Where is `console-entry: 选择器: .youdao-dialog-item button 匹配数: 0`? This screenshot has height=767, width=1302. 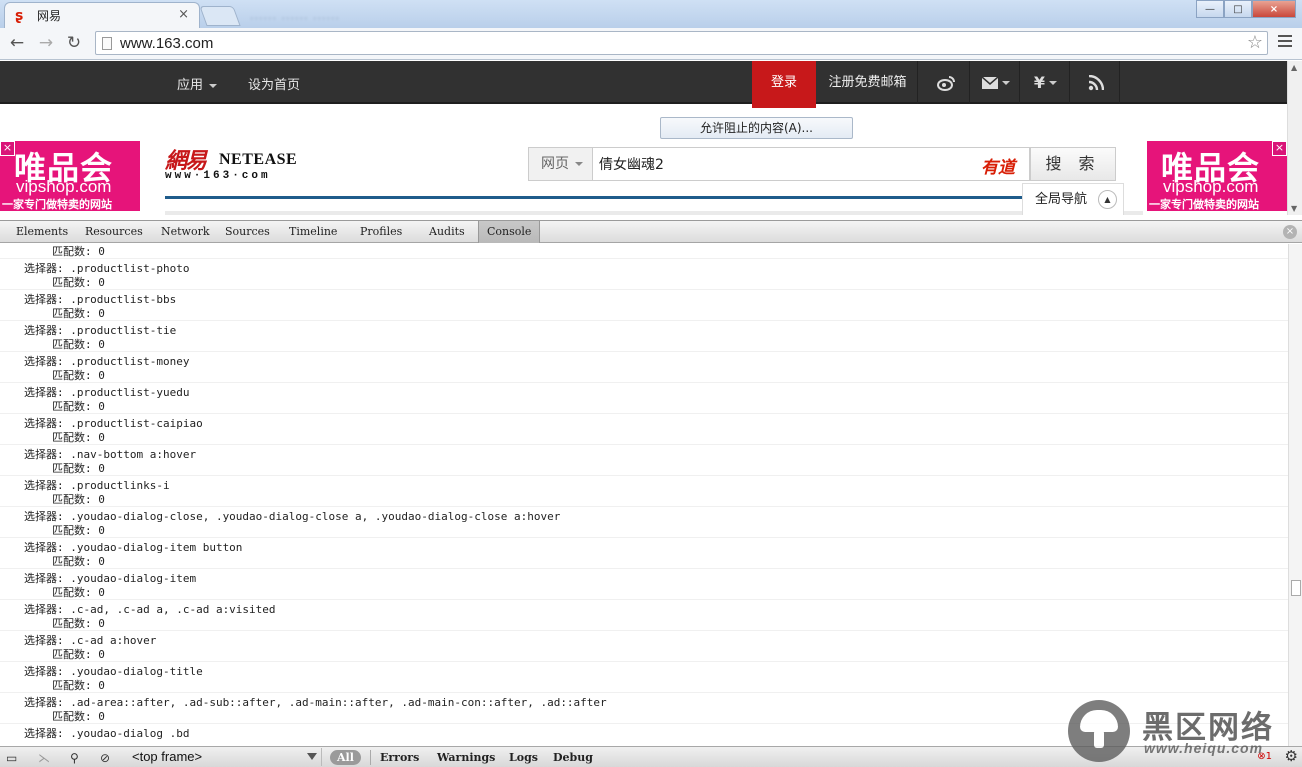 console-entry: 选择器: .youdao-dialog-item button 匹配数: 0 is located at coordinates (644, 553).